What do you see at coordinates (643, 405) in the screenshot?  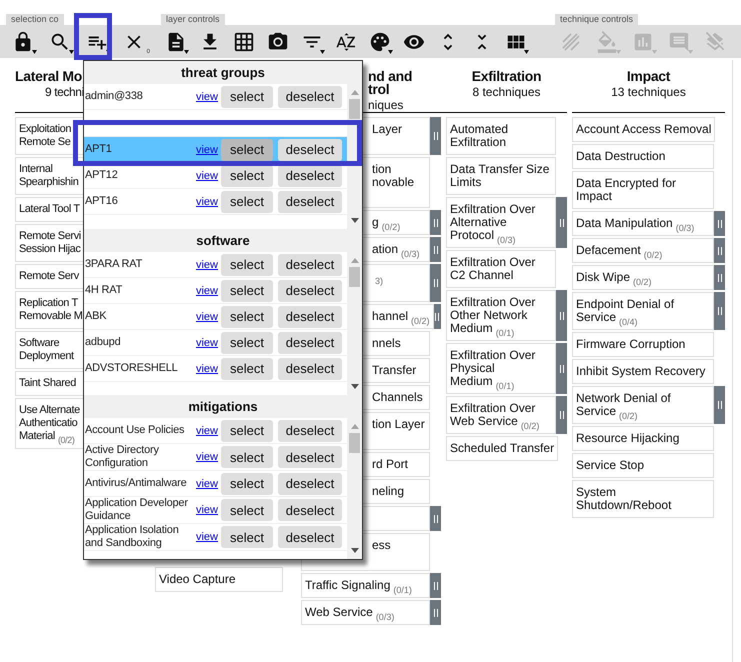 I see `technique-cell: Network Denial of Service $_{(0/2)}$` at bounding box center [643, 405].